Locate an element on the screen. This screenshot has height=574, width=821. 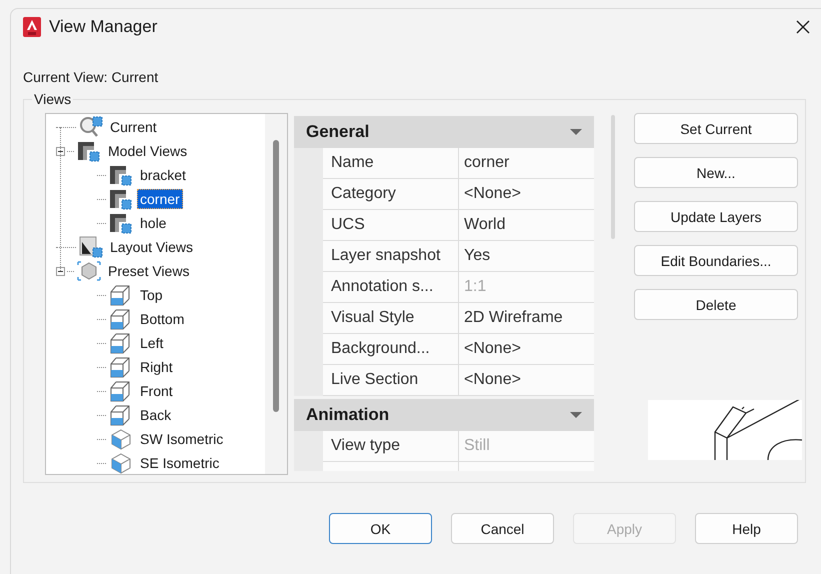
property-value: corner is located at coordinates (526, 163).